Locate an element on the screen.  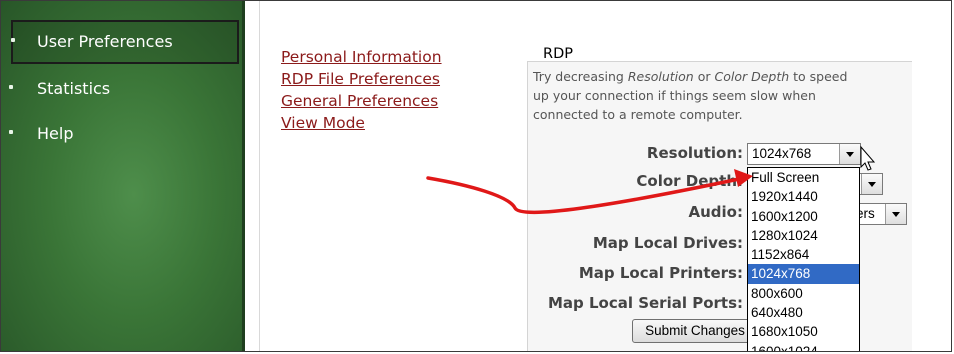
annotation-arrow-overlay is located at coordinates (651, 180).